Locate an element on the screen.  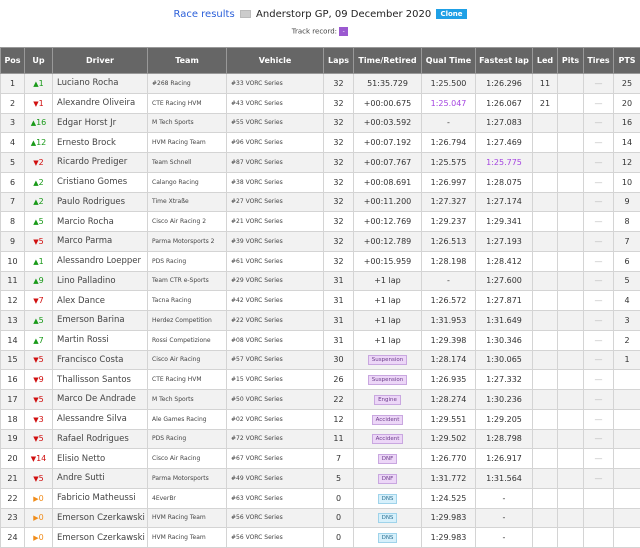
column-header-pits: Pits is located at coordinates (570, 60).